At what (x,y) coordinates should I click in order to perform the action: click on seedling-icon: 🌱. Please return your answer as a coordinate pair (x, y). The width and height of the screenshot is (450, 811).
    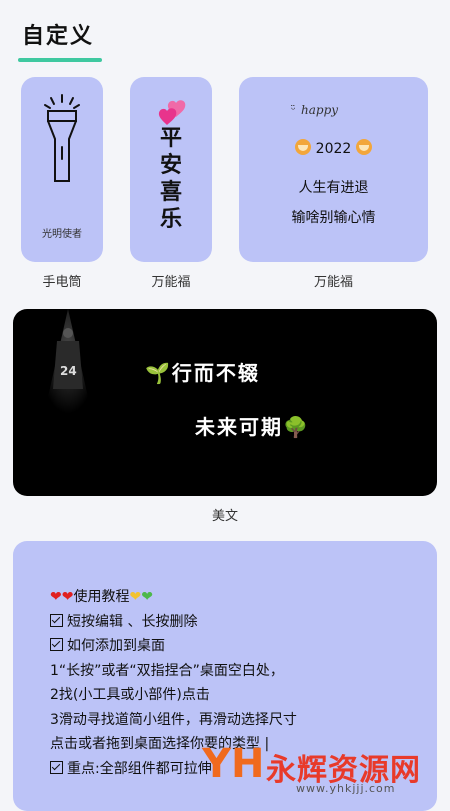
    Looking at the image, I should click on (158, 373).